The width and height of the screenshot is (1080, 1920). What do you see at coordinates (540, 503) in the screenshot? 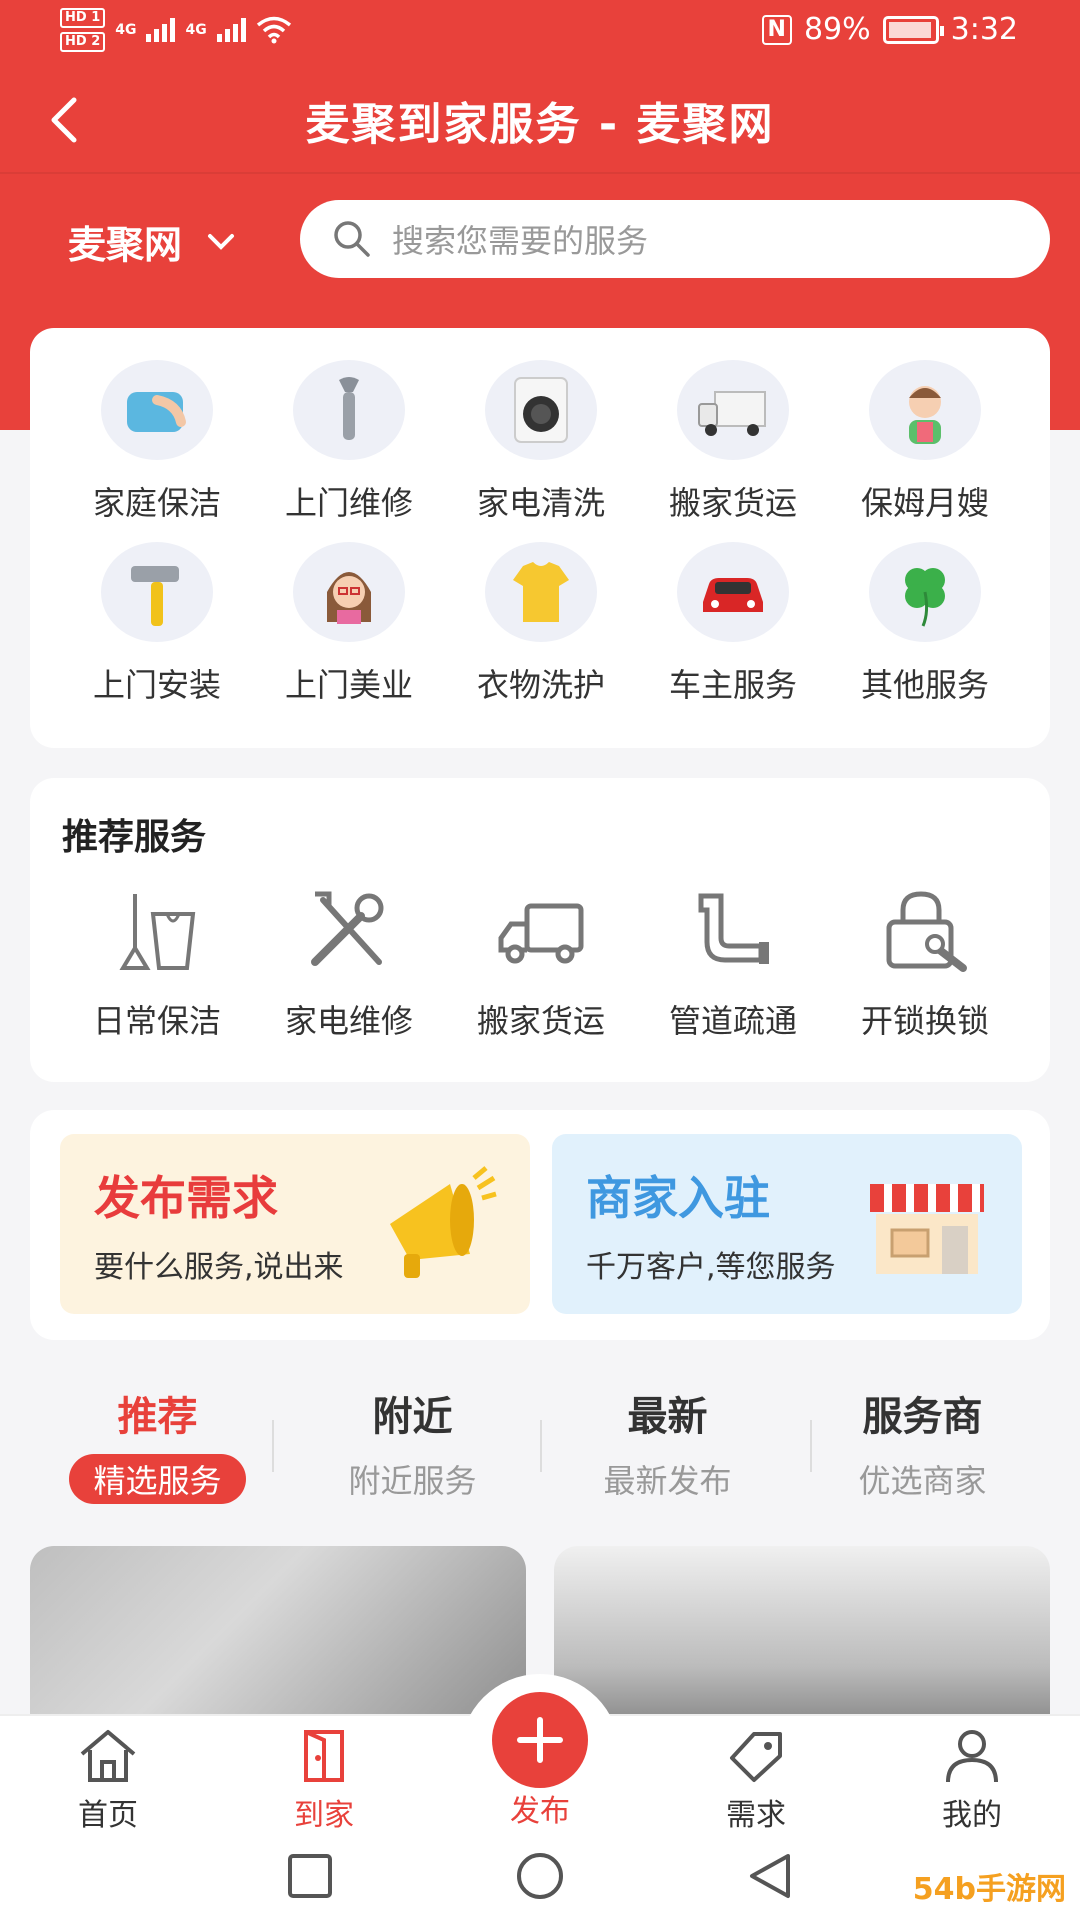
I see `category-label: 家电清洗` at bounding box center [540, 503].